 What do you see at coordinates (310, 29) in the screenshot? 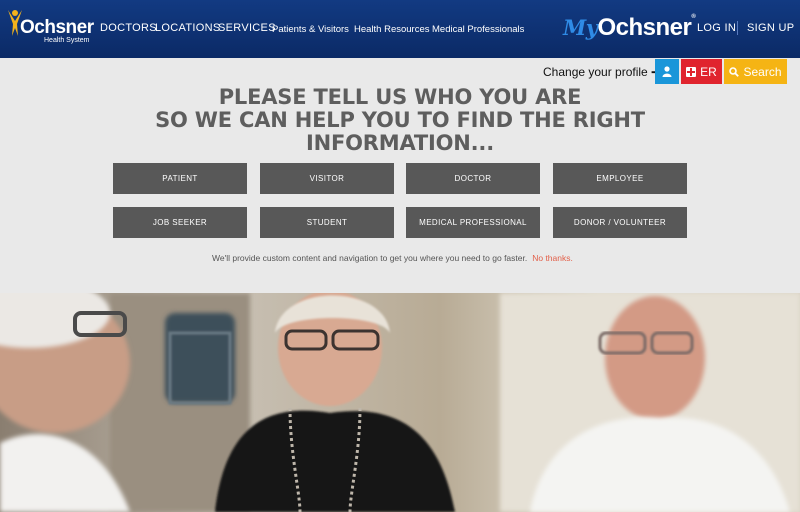
I see `nav-patients-visitors: Patients & Visitors` at bounding box center [310, 29].